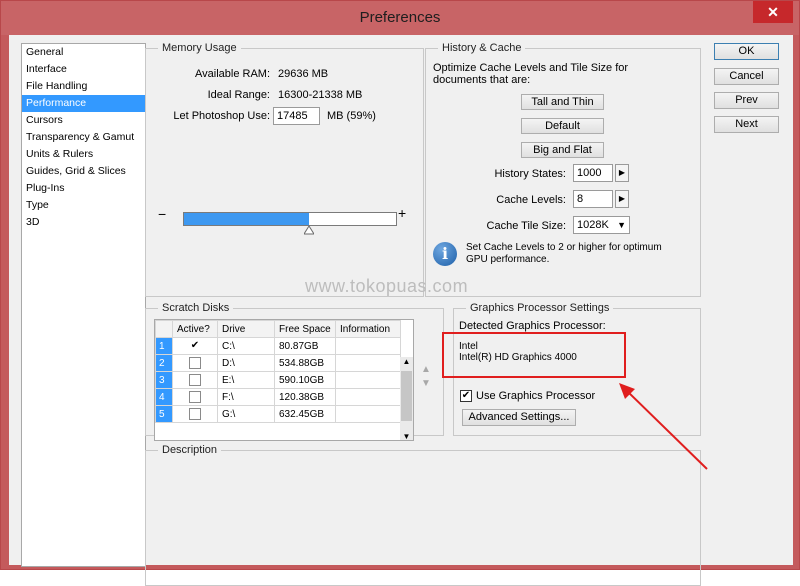 The height and width of the screenshot is (586, 800). I want to click on free-space-column-header: Free Space, so click(305, 329).